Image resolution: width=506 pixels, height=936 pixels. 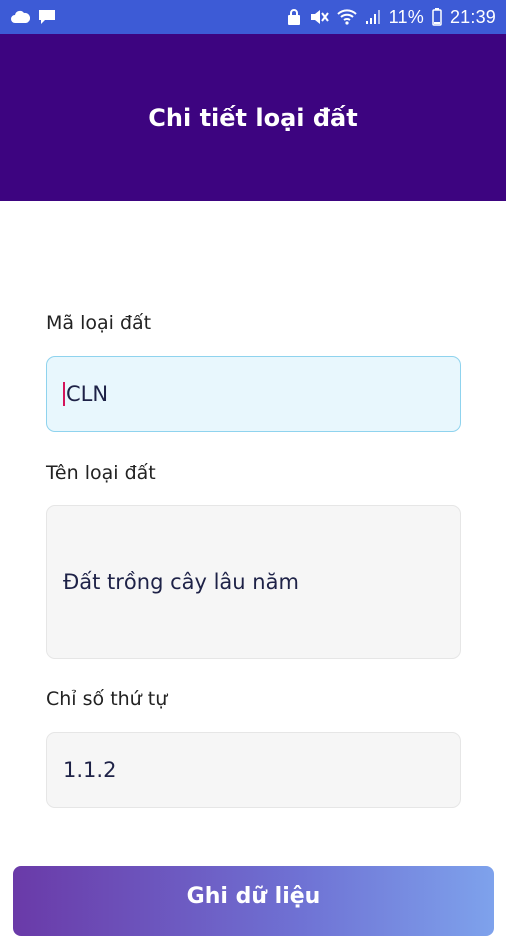 I want to click on code-input: CLN, so click(x=253, y=394).